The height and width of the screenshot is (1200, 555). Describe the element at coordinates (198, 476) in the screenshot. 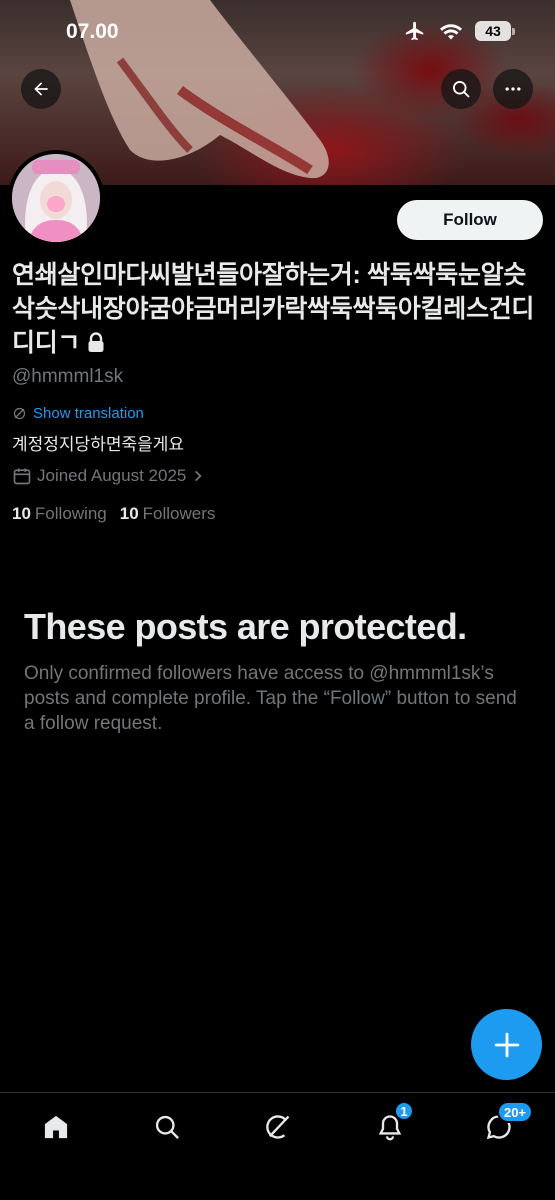

I see `chevron-right-icon` at that location.